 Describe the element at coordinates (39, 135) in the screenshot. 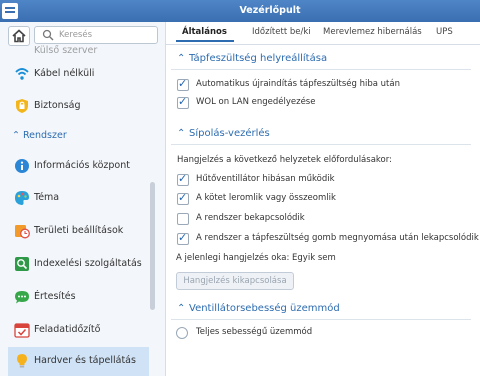

I see `sidebar-section-system: ⌃ Rendszer` at that location.